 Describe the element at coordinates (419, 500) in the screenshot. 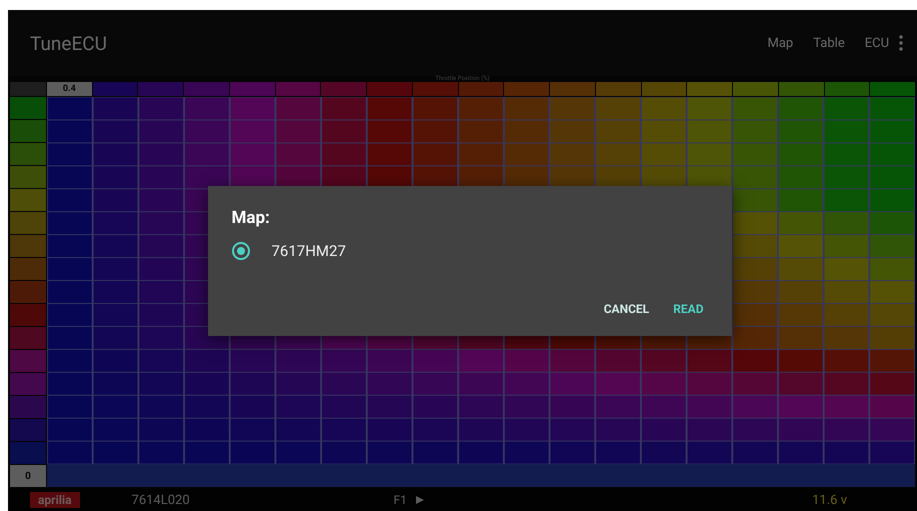

I see `play-icon` at that location.